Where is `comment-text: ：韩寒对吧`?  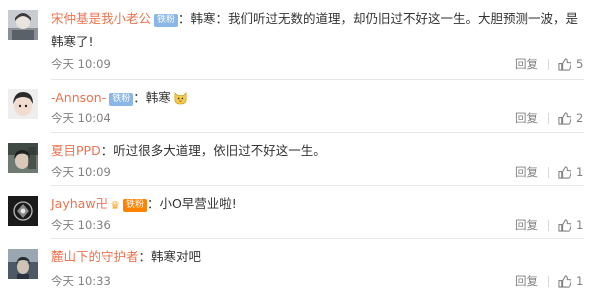
comment-text: ：韩寒对吧 is located at coordinates (170, 256).